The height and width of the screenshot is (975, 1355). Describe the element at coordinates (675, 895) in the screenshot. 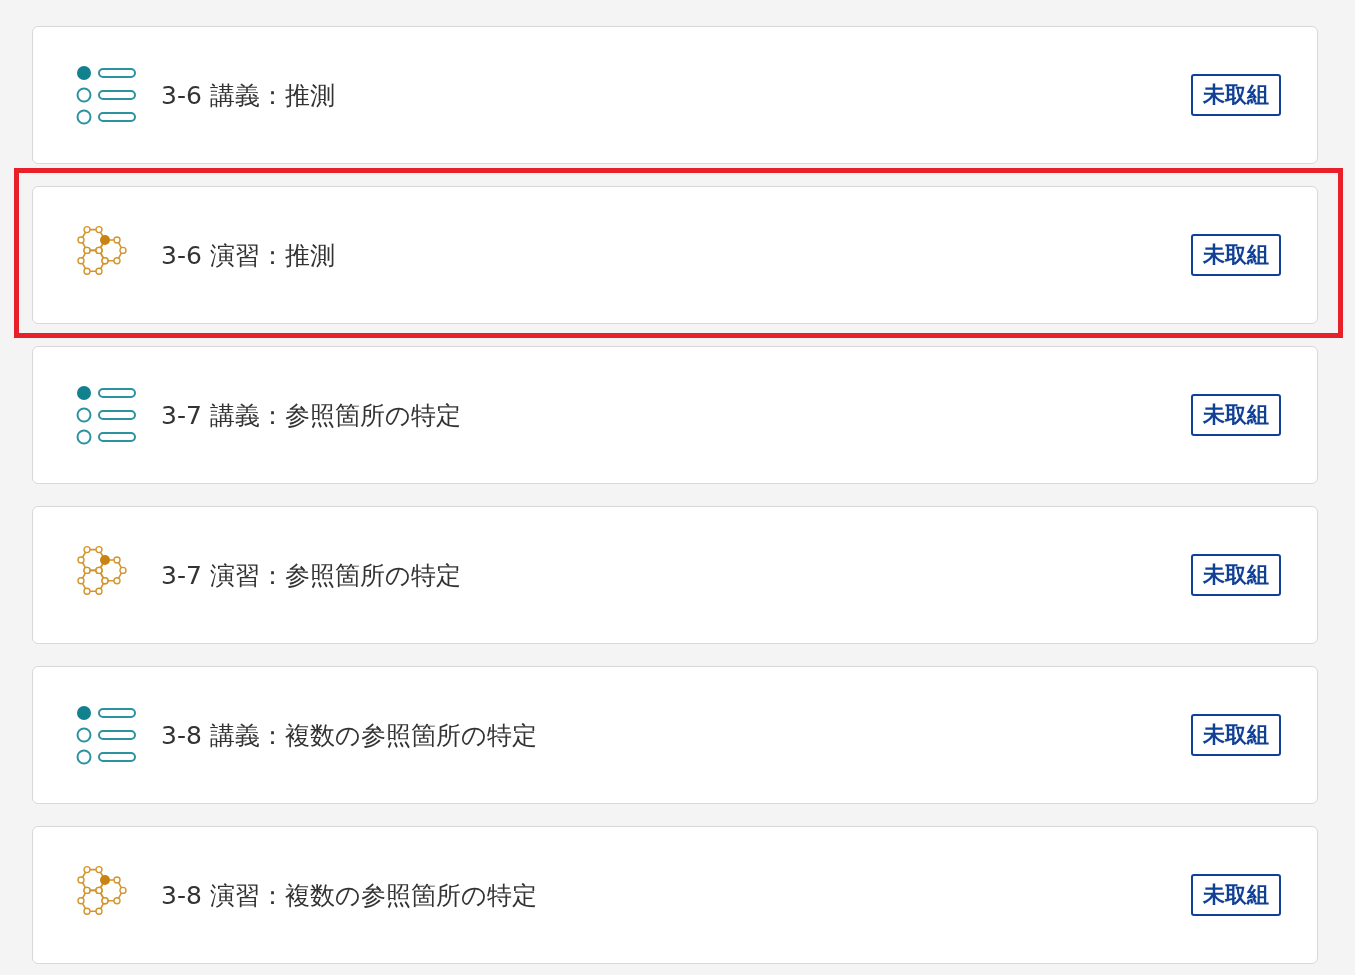

I see `lesson-card: 3-8 演習：複数の参照箇所の特定 未取組` at that location.